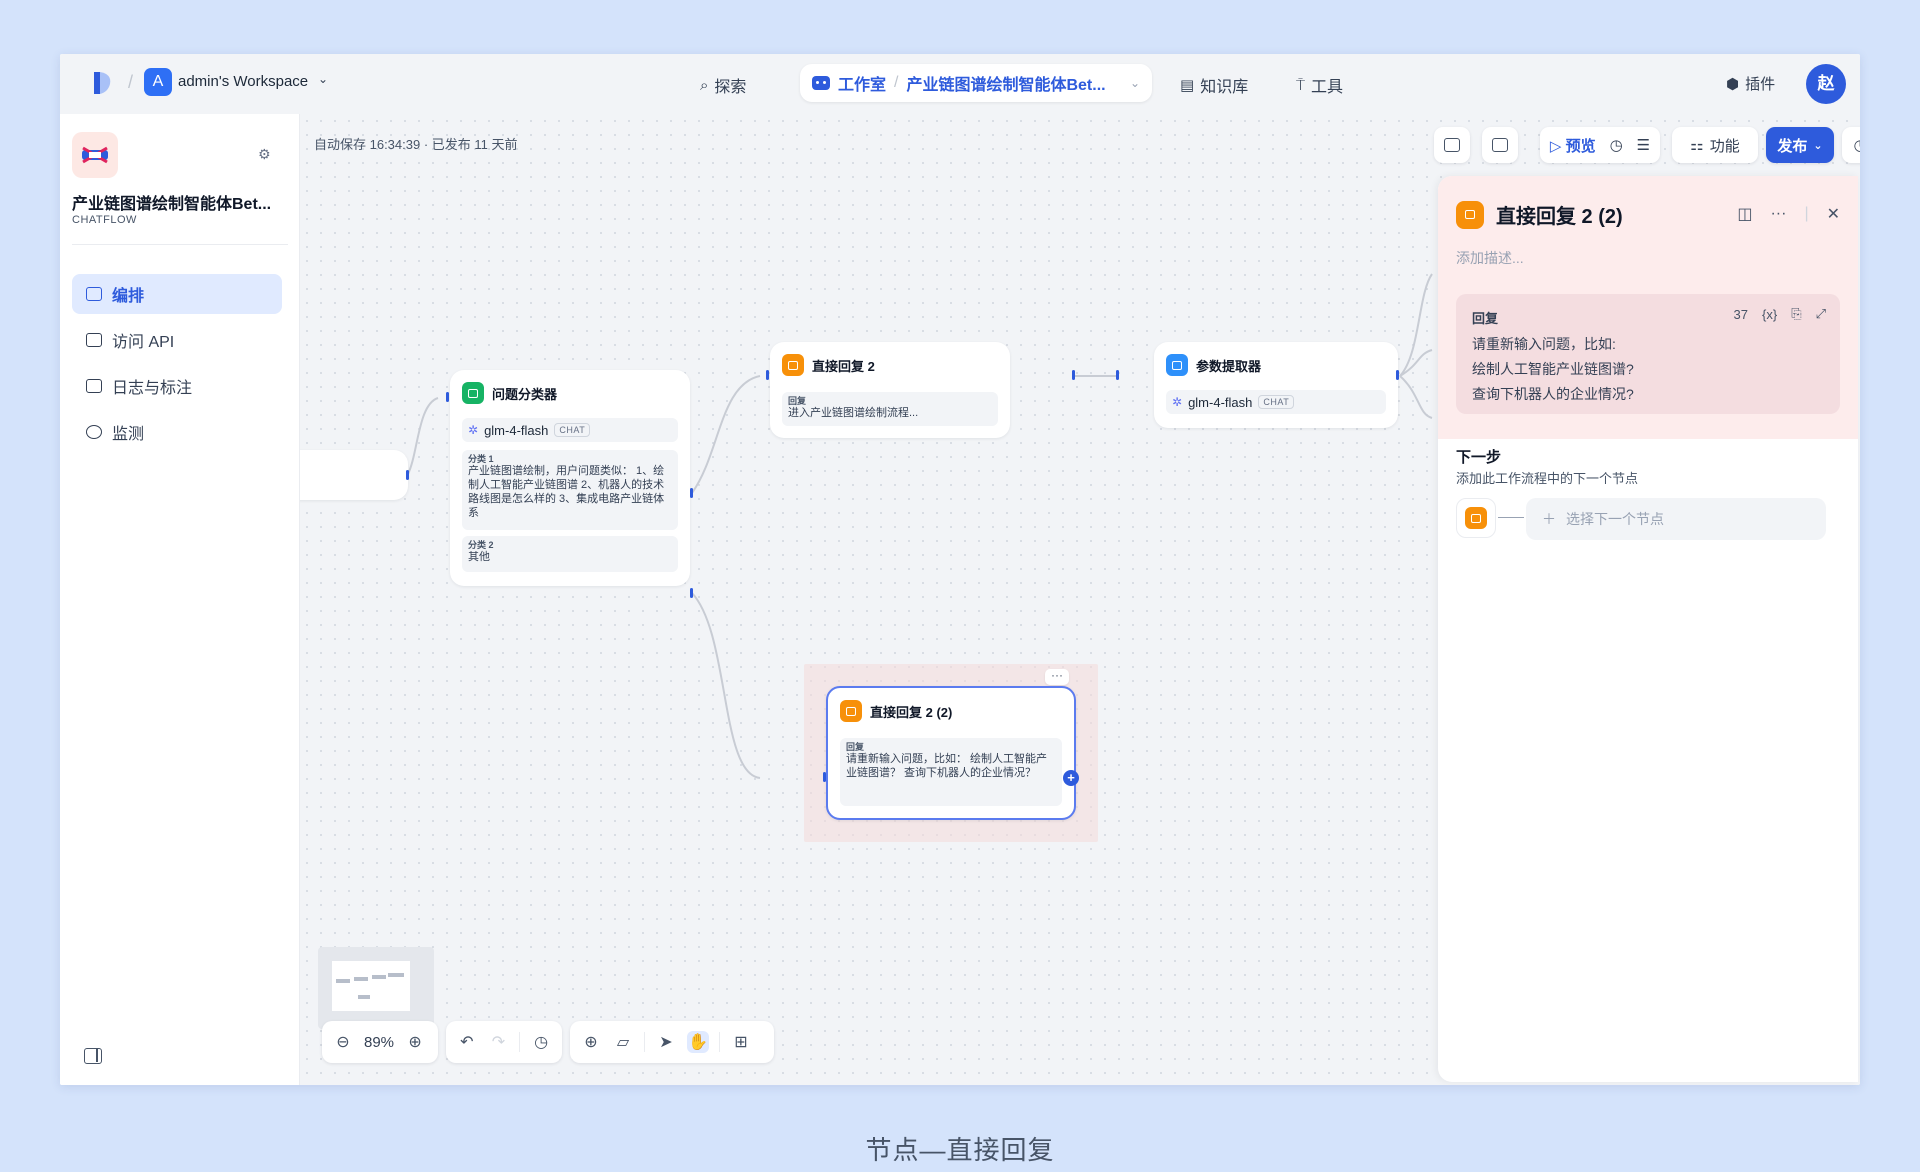  Describe the element at coordinates (1559, 214) in the screenshot. I see `panel-title-text: 直接回复 2 (2)` at that location.